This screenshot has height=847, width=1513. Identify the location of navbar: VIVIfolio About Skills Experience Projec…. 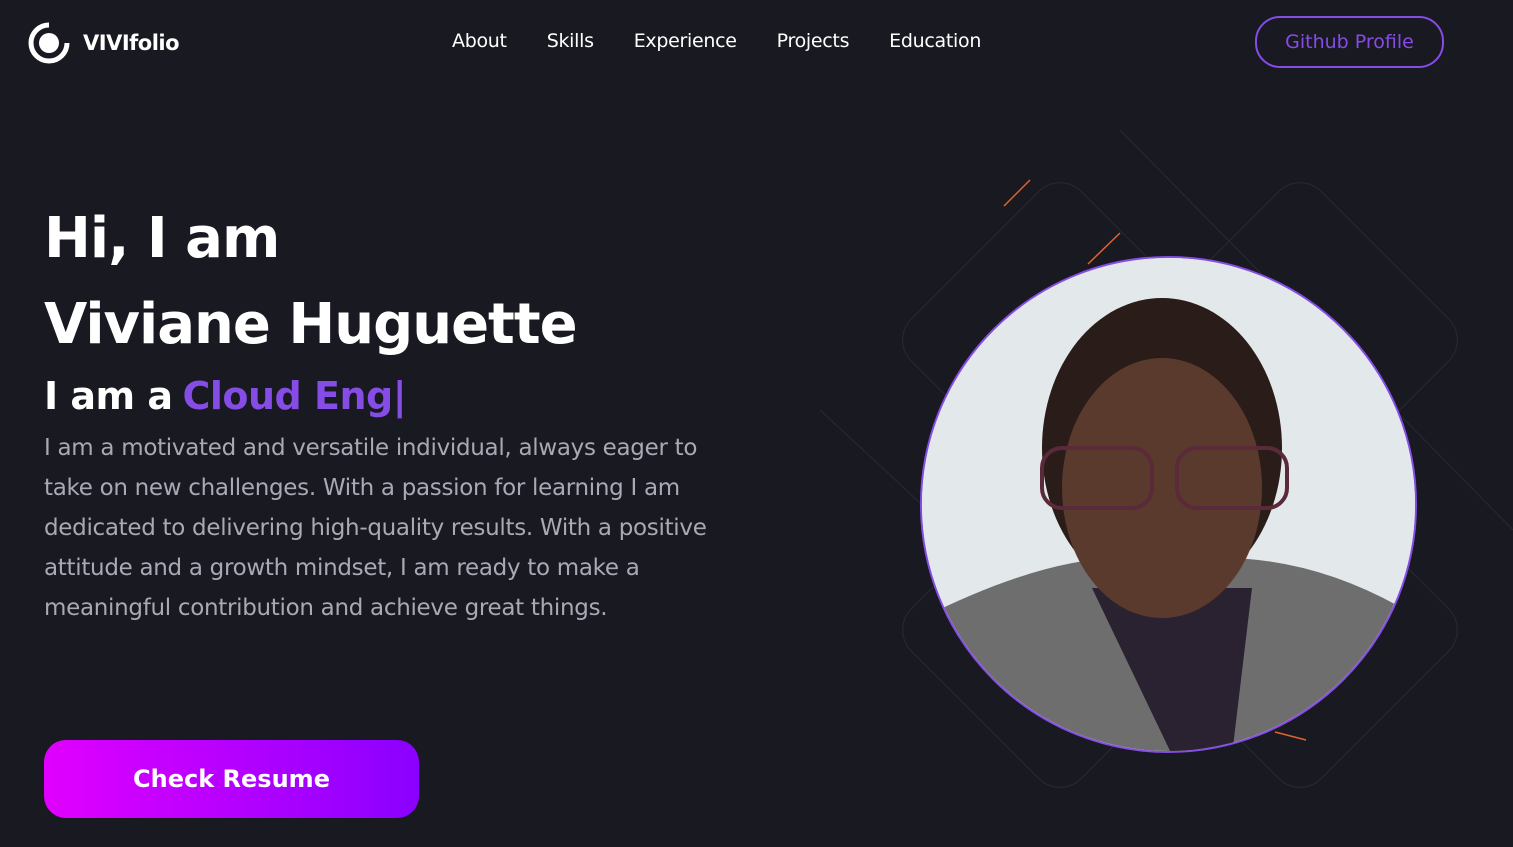
(756, 42).